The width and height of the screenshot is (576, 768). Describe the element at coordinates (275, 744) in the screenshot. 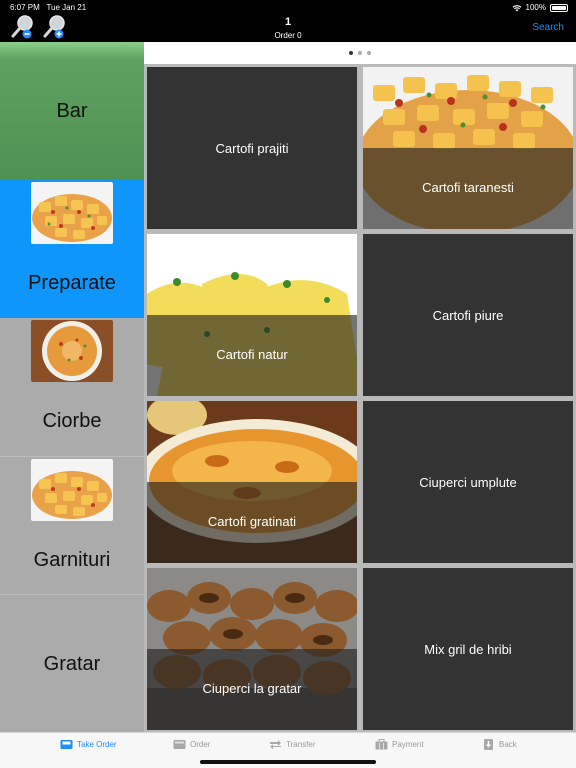

I see `transfer-arrows-icon` at that location.